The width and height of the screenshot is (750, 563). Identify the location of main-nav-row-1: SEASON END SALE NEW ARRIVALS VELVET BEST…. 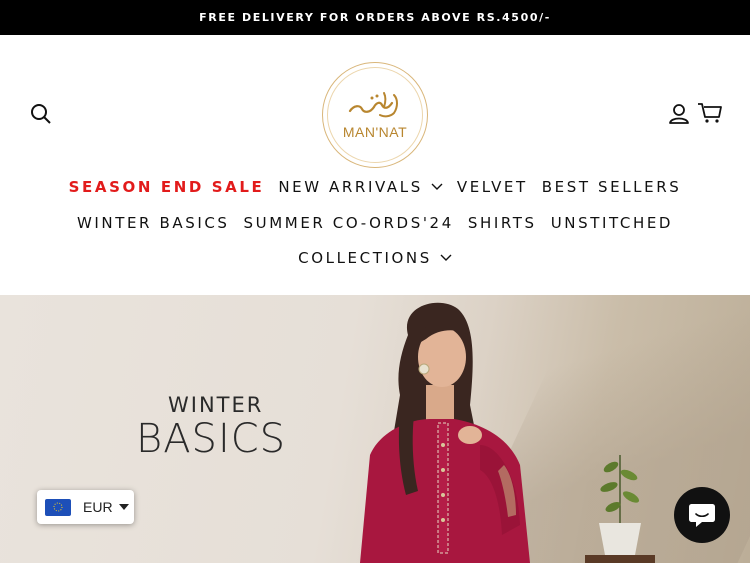
(375, 187).